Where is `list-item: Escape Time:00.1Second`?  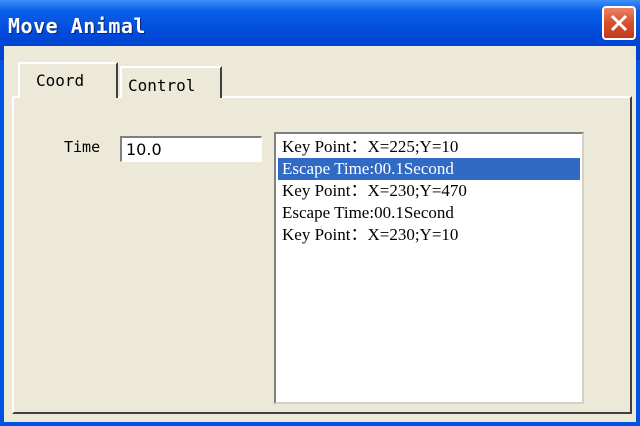 list-item: Escape Time:00.1Second is located at coordinates (429, 213).